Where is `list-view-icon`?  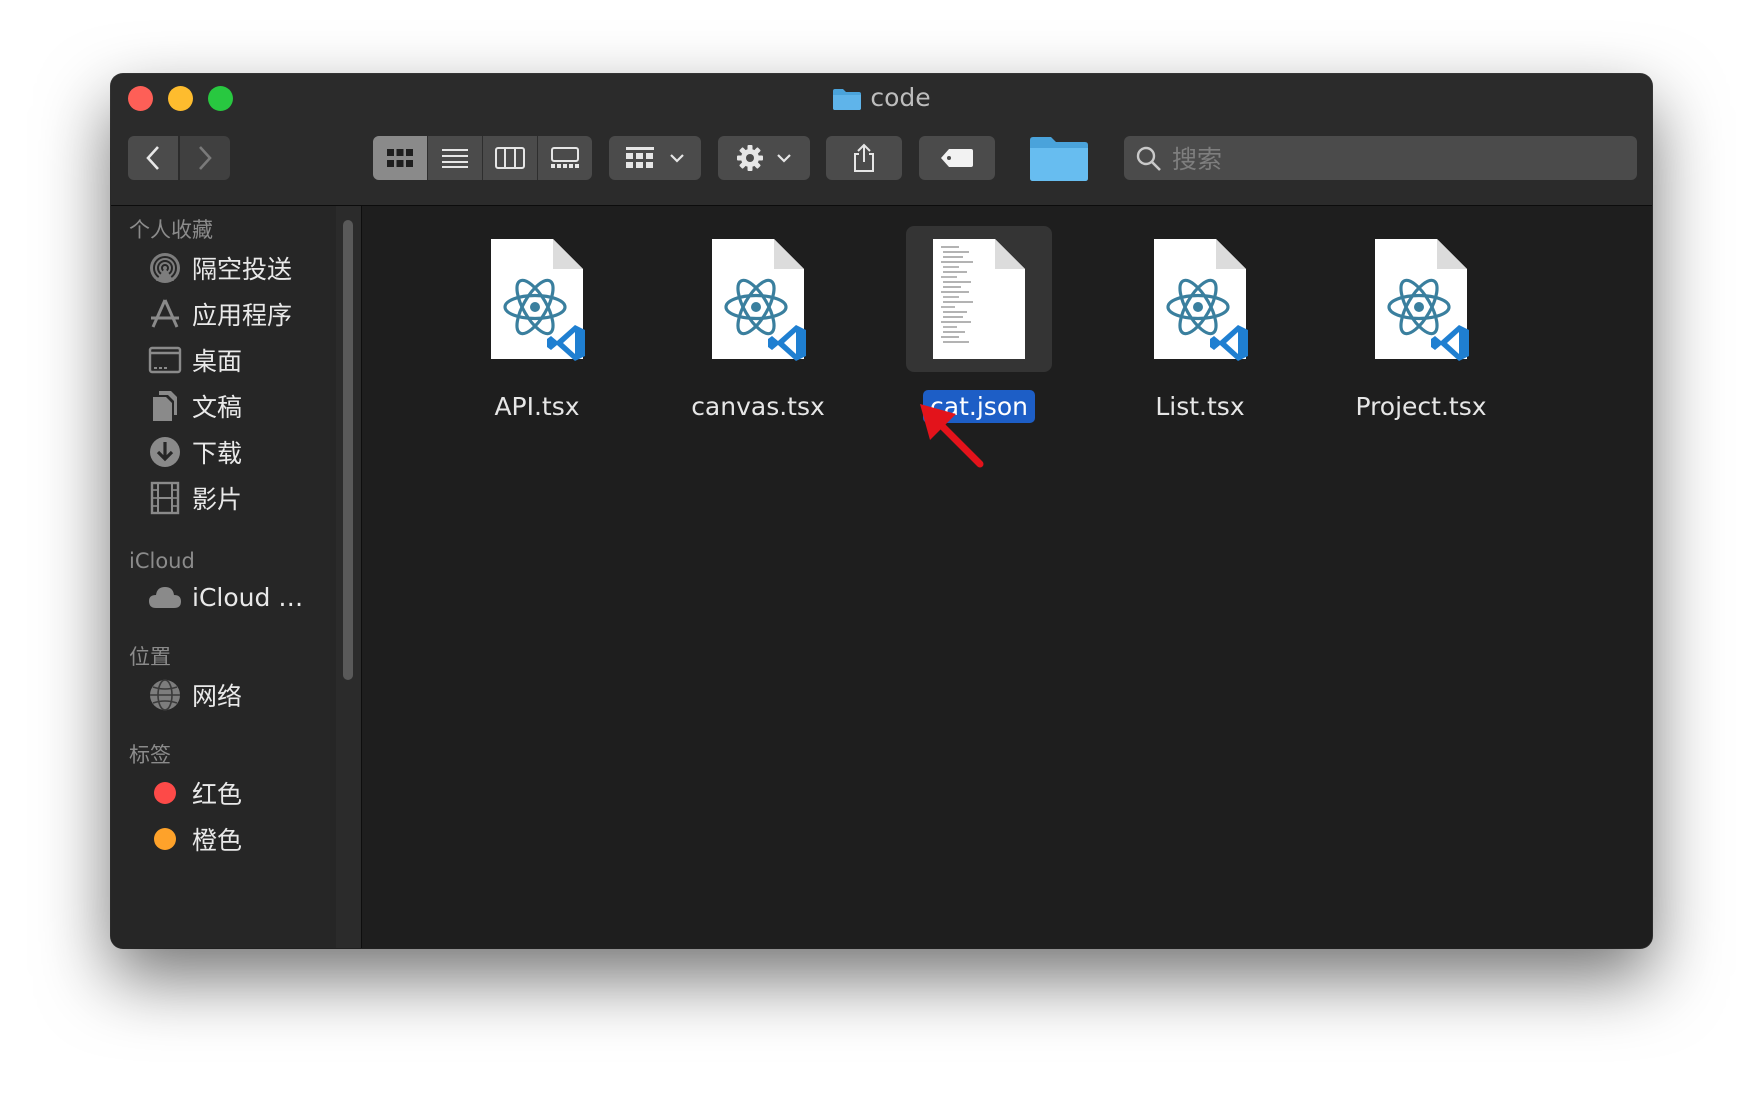
list-view-icon is located at coordinates (455, 158).